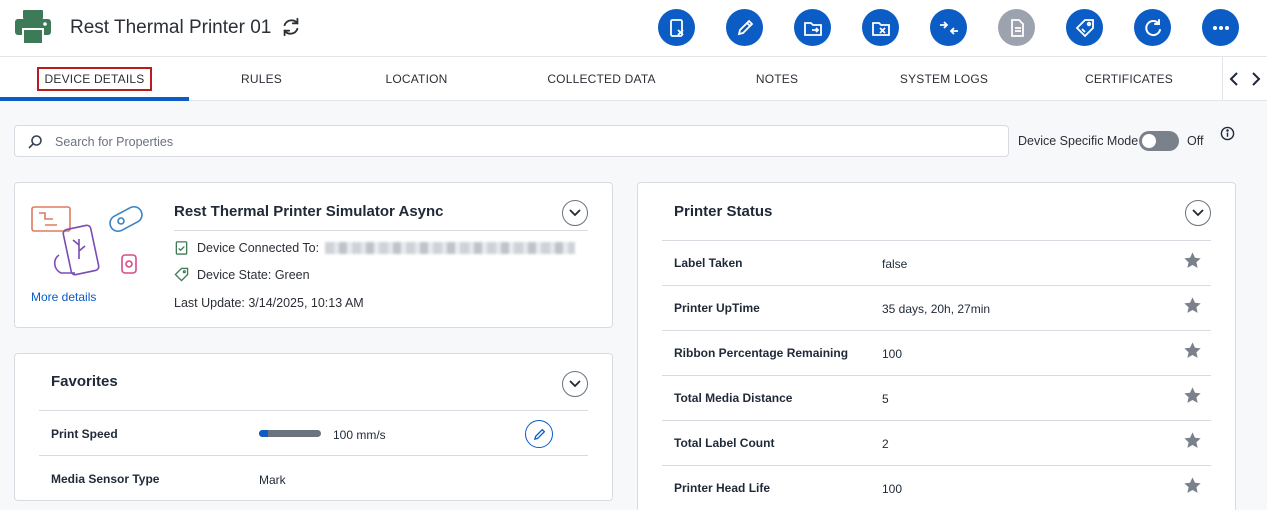  Describe the element at coordinates (171, 27) in the screenshot. I see `page-title: Rest Thermal Printer 01` at that location.